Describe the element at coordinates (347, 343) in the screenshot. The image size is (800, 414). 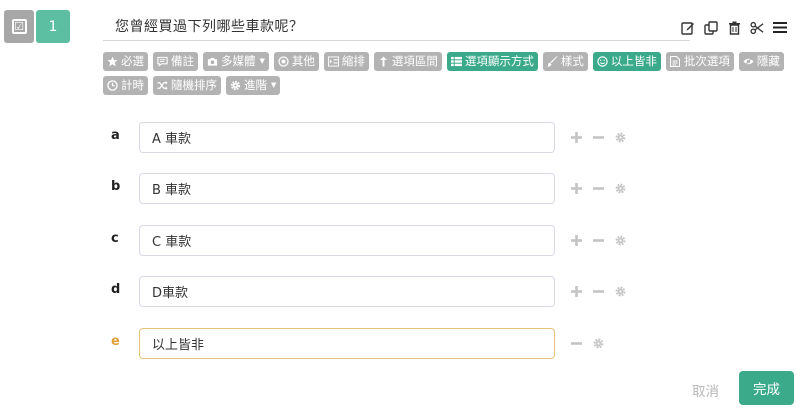
I see `none-of-above-input: 以上皆非` at that location.